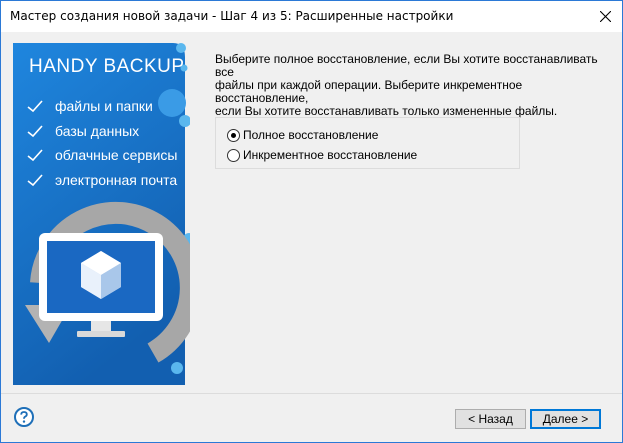 Image resolution: width=623 pixels, height=443 pixels. I want to click on close-icon, so click(605, 16).